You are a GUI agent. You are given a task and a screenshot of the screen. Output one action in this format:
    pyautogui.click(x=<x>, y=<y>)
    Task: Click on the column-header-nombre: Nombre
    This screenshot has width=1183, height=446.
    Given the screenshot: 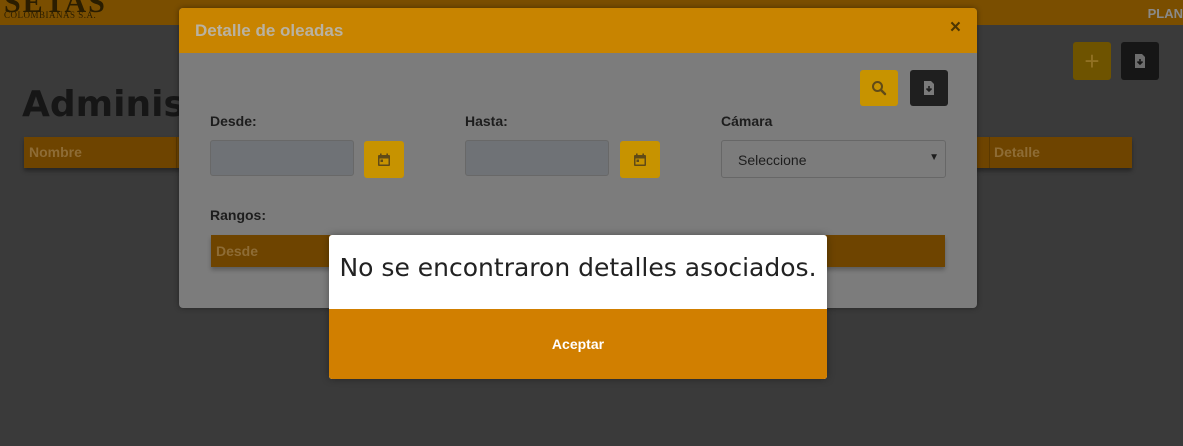 What is the action you would take?
    pyautogui.click(x=55, y=152)
    